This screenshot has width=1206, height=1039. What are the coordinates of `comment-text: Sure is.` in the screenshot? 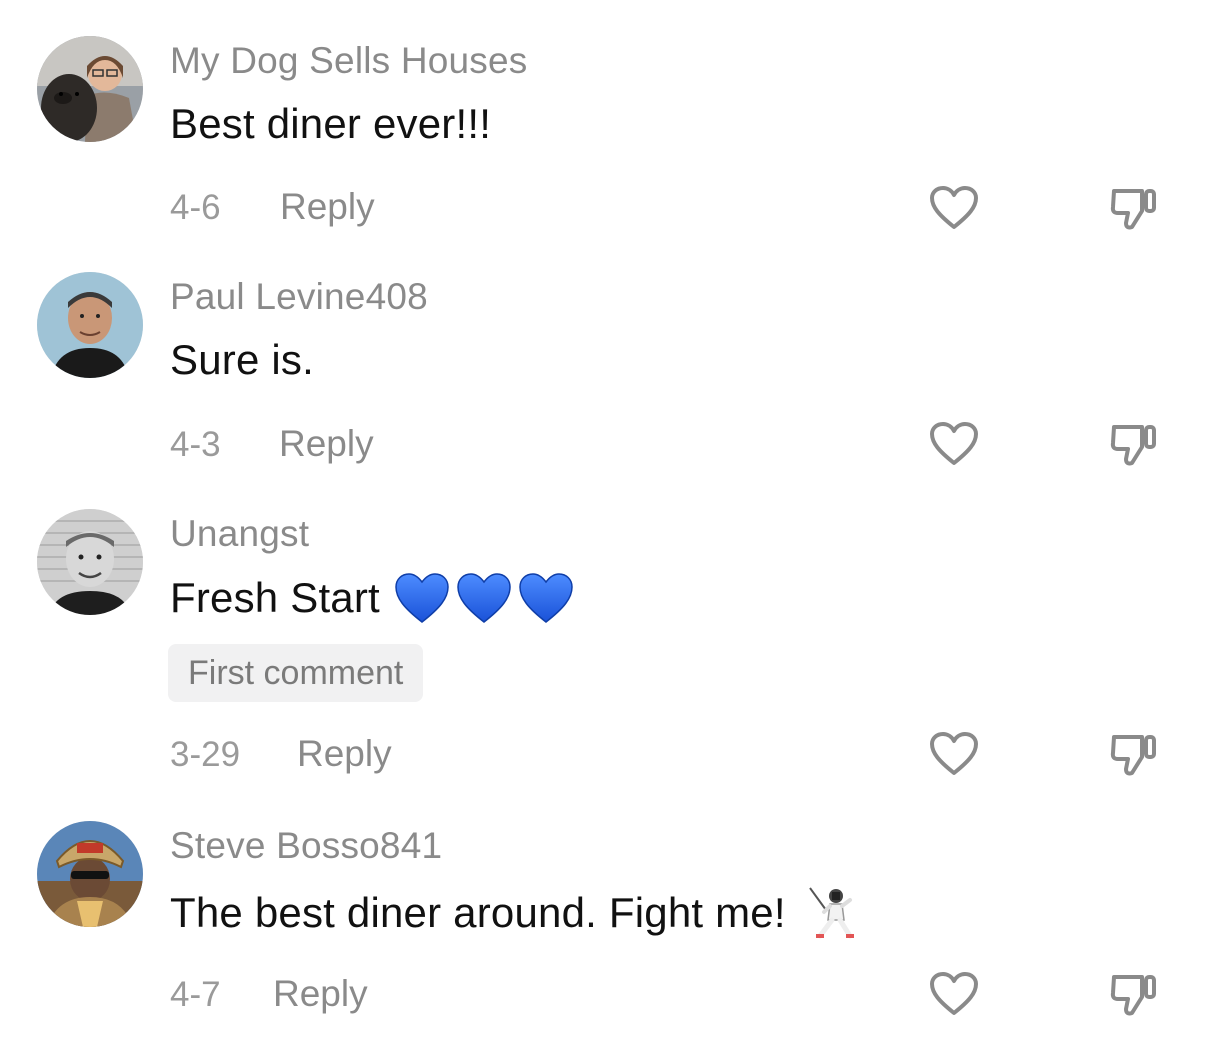 It's located at (242, 360).